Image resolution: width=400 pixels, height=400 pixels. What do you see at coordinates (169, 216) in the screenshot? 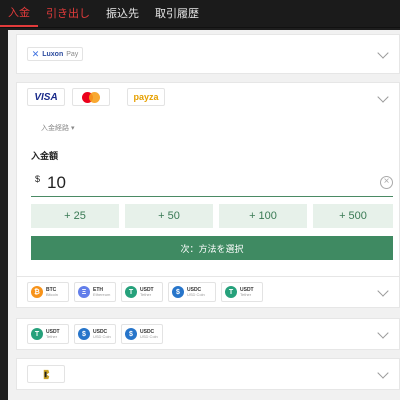
I see `quick-amount-50: + 50` at bounding box center [169, 216].